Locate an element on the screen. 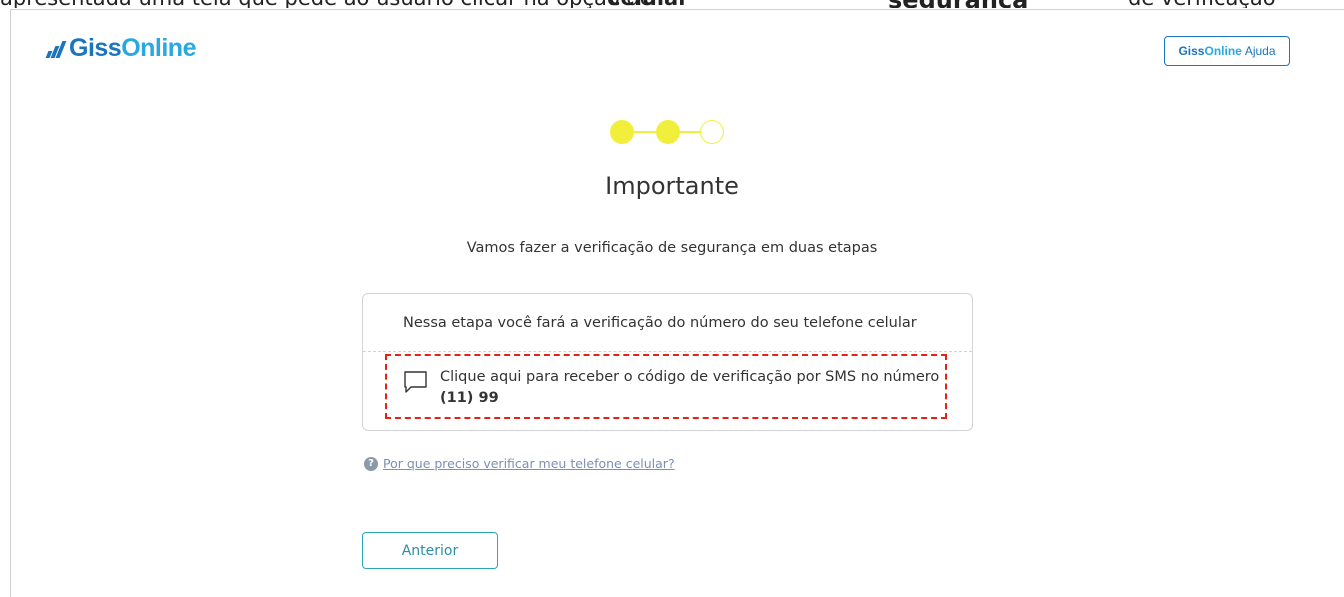 This screenshot has width=1344, height=597. logo-text: GissOnline is located at coordinates (132, 47).